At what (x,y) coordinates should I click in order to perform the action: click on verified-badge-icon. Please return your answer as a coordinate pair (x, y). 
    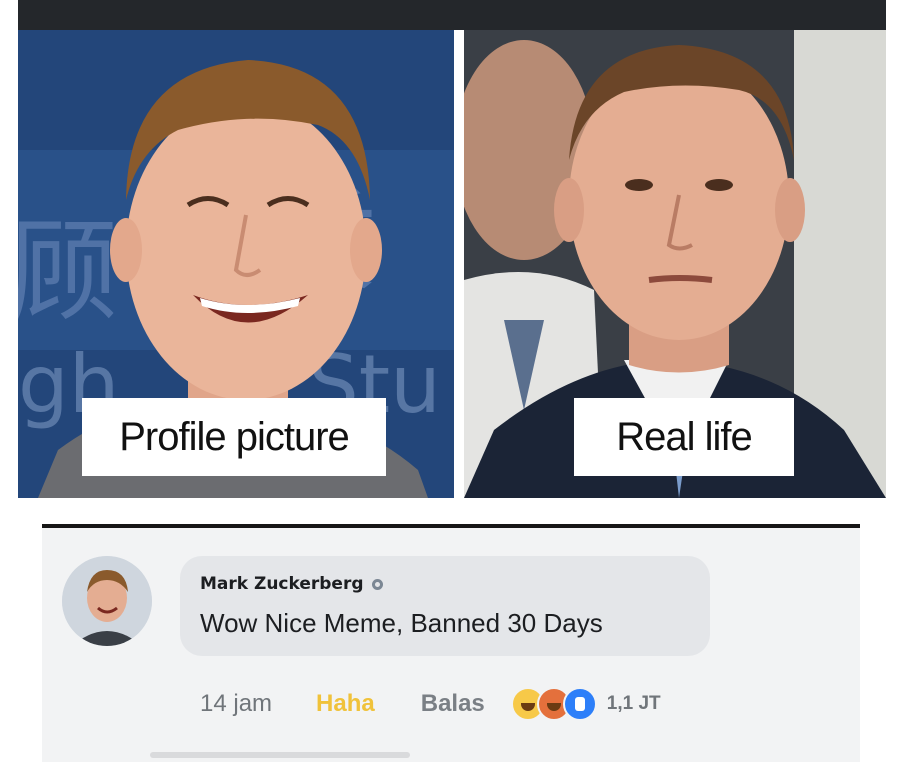
    Looking at the image, I should click on (377, 584).